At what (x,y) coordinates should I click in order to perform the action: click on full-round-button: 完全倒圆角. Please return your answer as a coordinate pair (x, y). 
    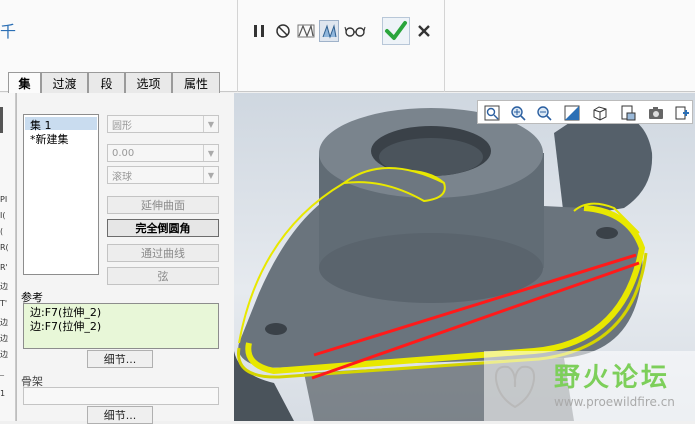
    Looking at the image, I should click on (163, 228).